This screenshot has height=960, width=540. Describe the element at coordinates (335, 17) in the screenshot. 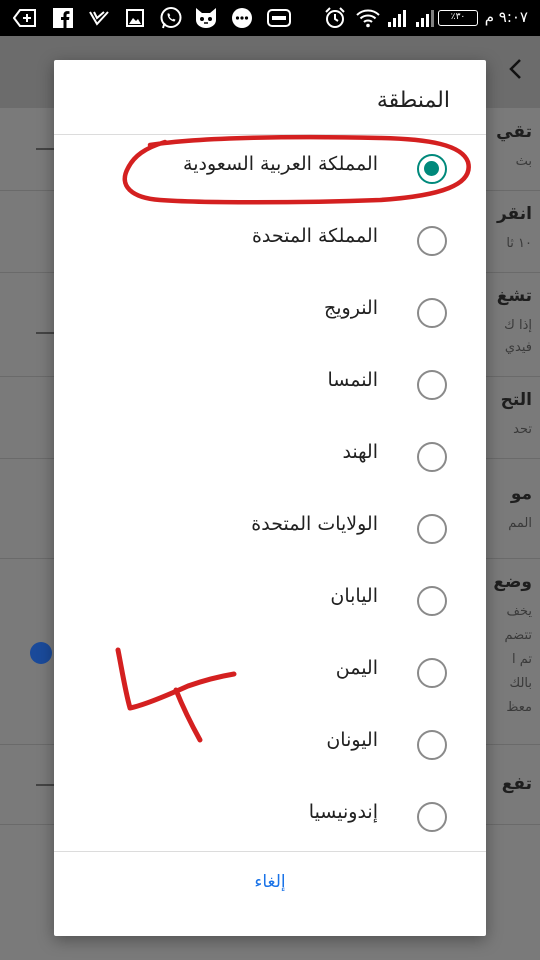

I see `alarm-icon` at that location.